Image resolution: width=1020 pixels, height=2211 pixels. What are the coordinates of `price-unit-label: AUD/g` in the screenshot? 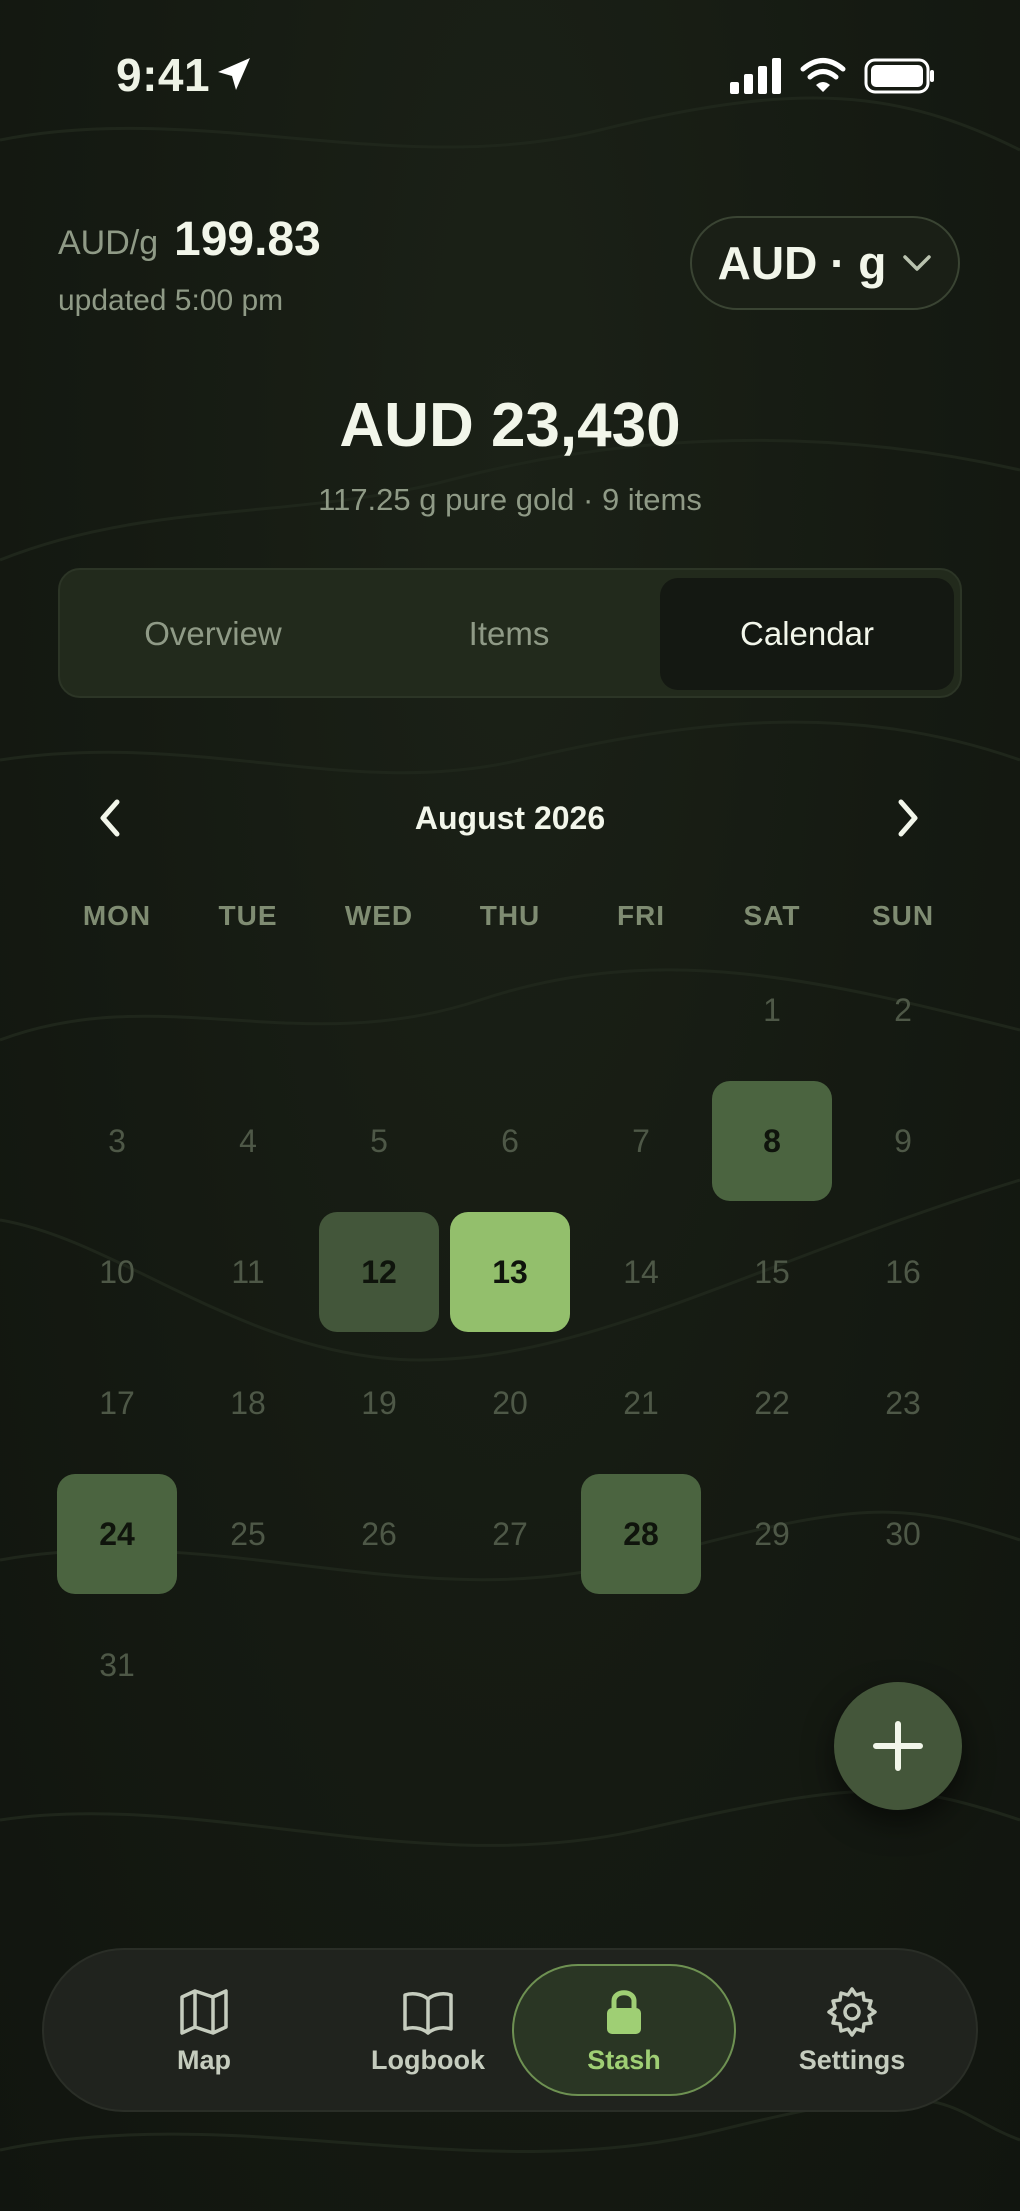 It's located at (108, 243).